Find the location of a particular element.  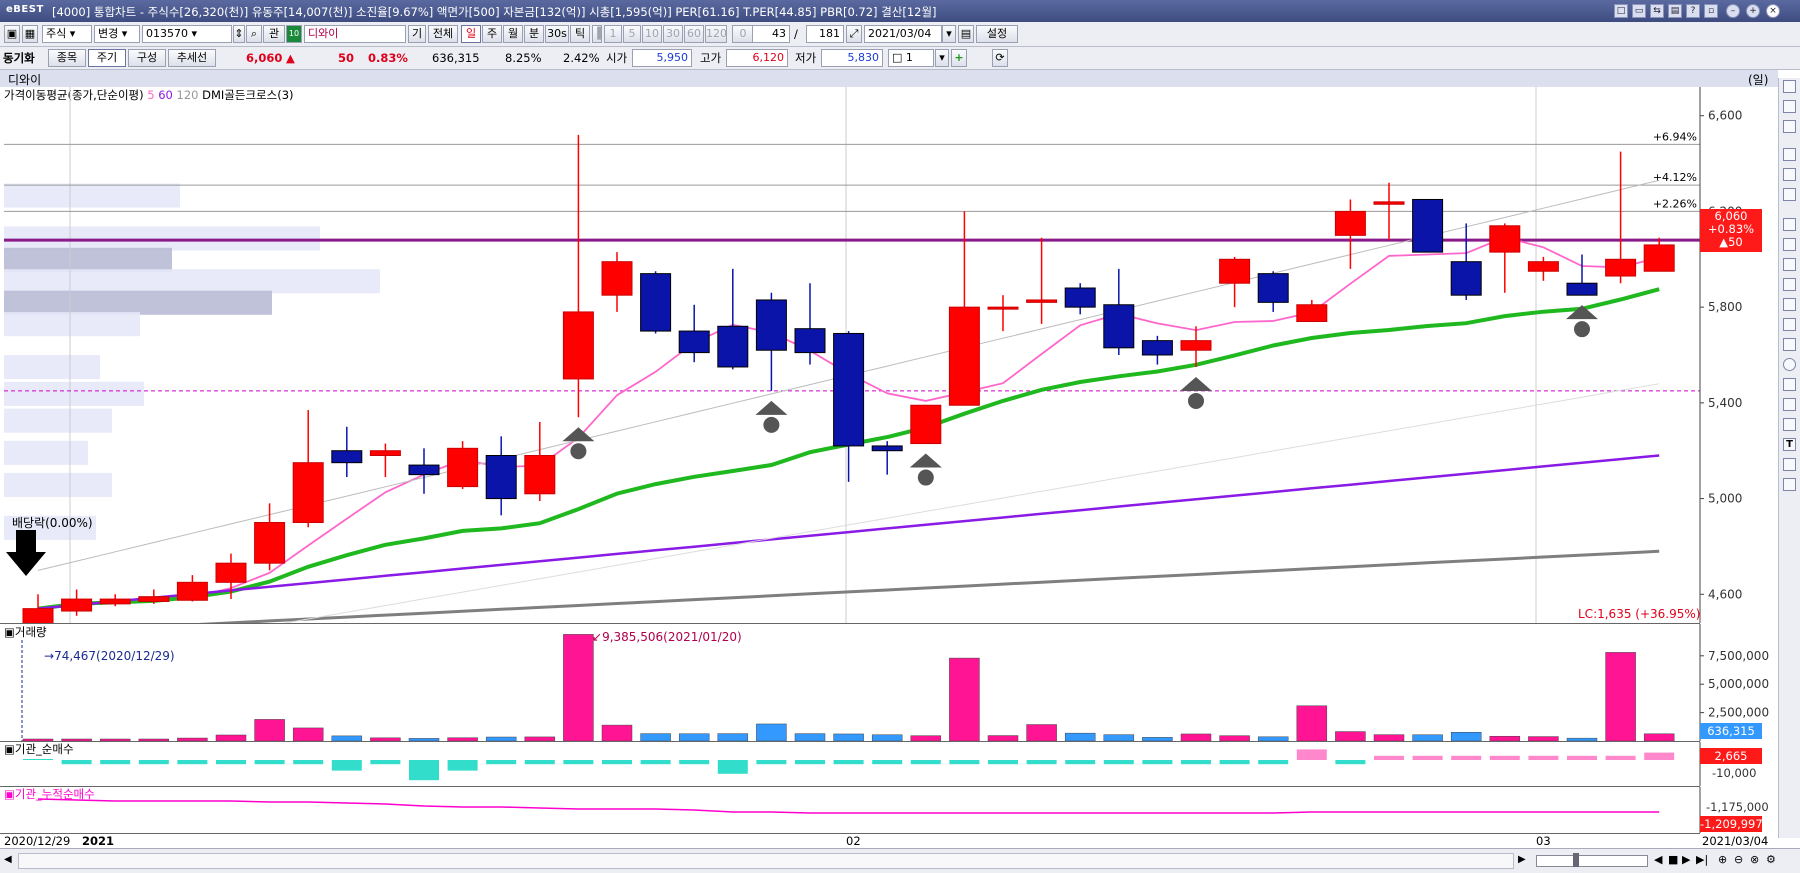

zoom-slider-handle is located at coordinates (1576, 860).